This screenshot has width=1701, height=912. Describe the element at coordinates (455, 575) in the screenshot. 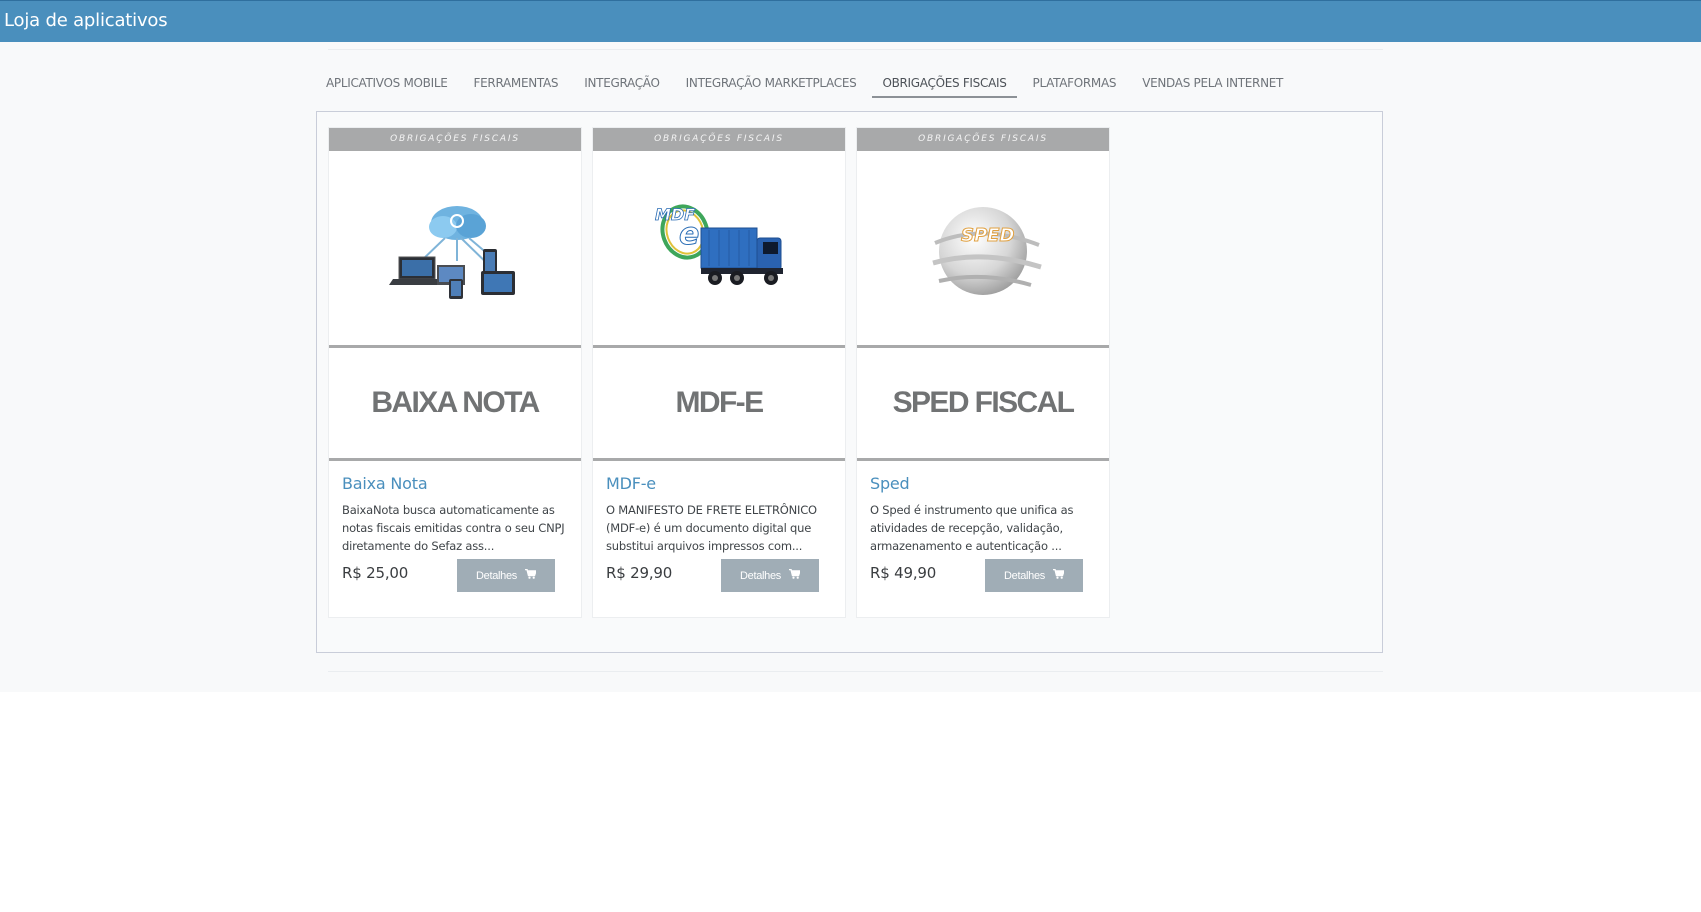

I see `card-footer: R$ 25,00 Detalhes` at that location.